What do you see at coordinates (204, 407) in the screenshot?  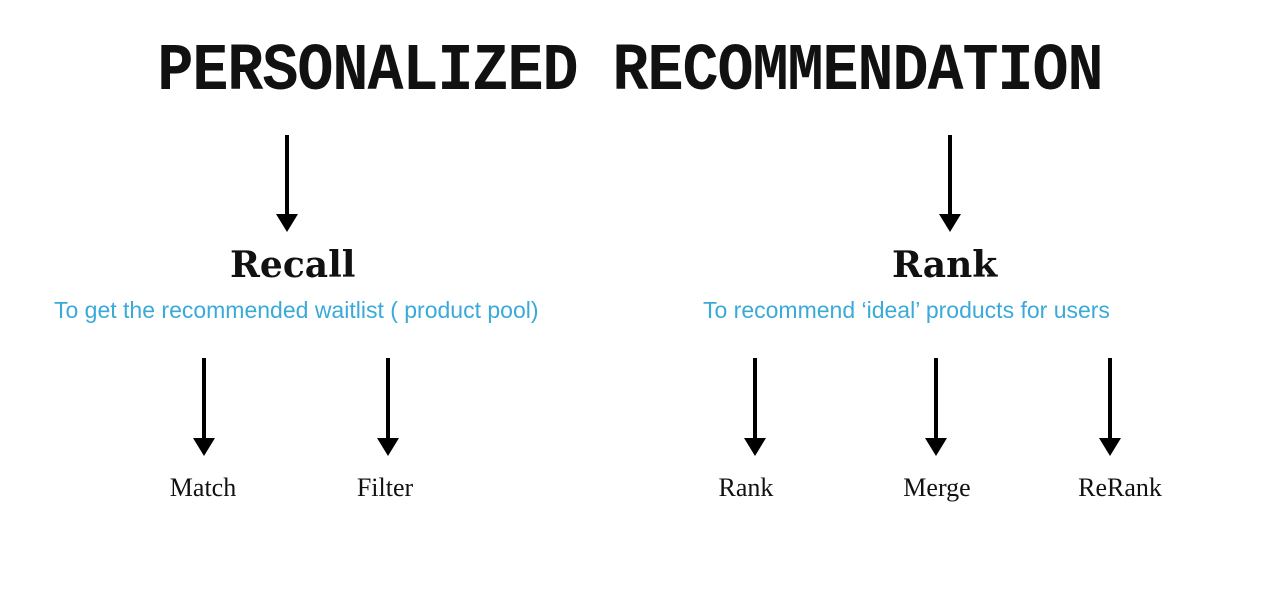 I see `arrow-to-match` at bounding box center [204, 407].